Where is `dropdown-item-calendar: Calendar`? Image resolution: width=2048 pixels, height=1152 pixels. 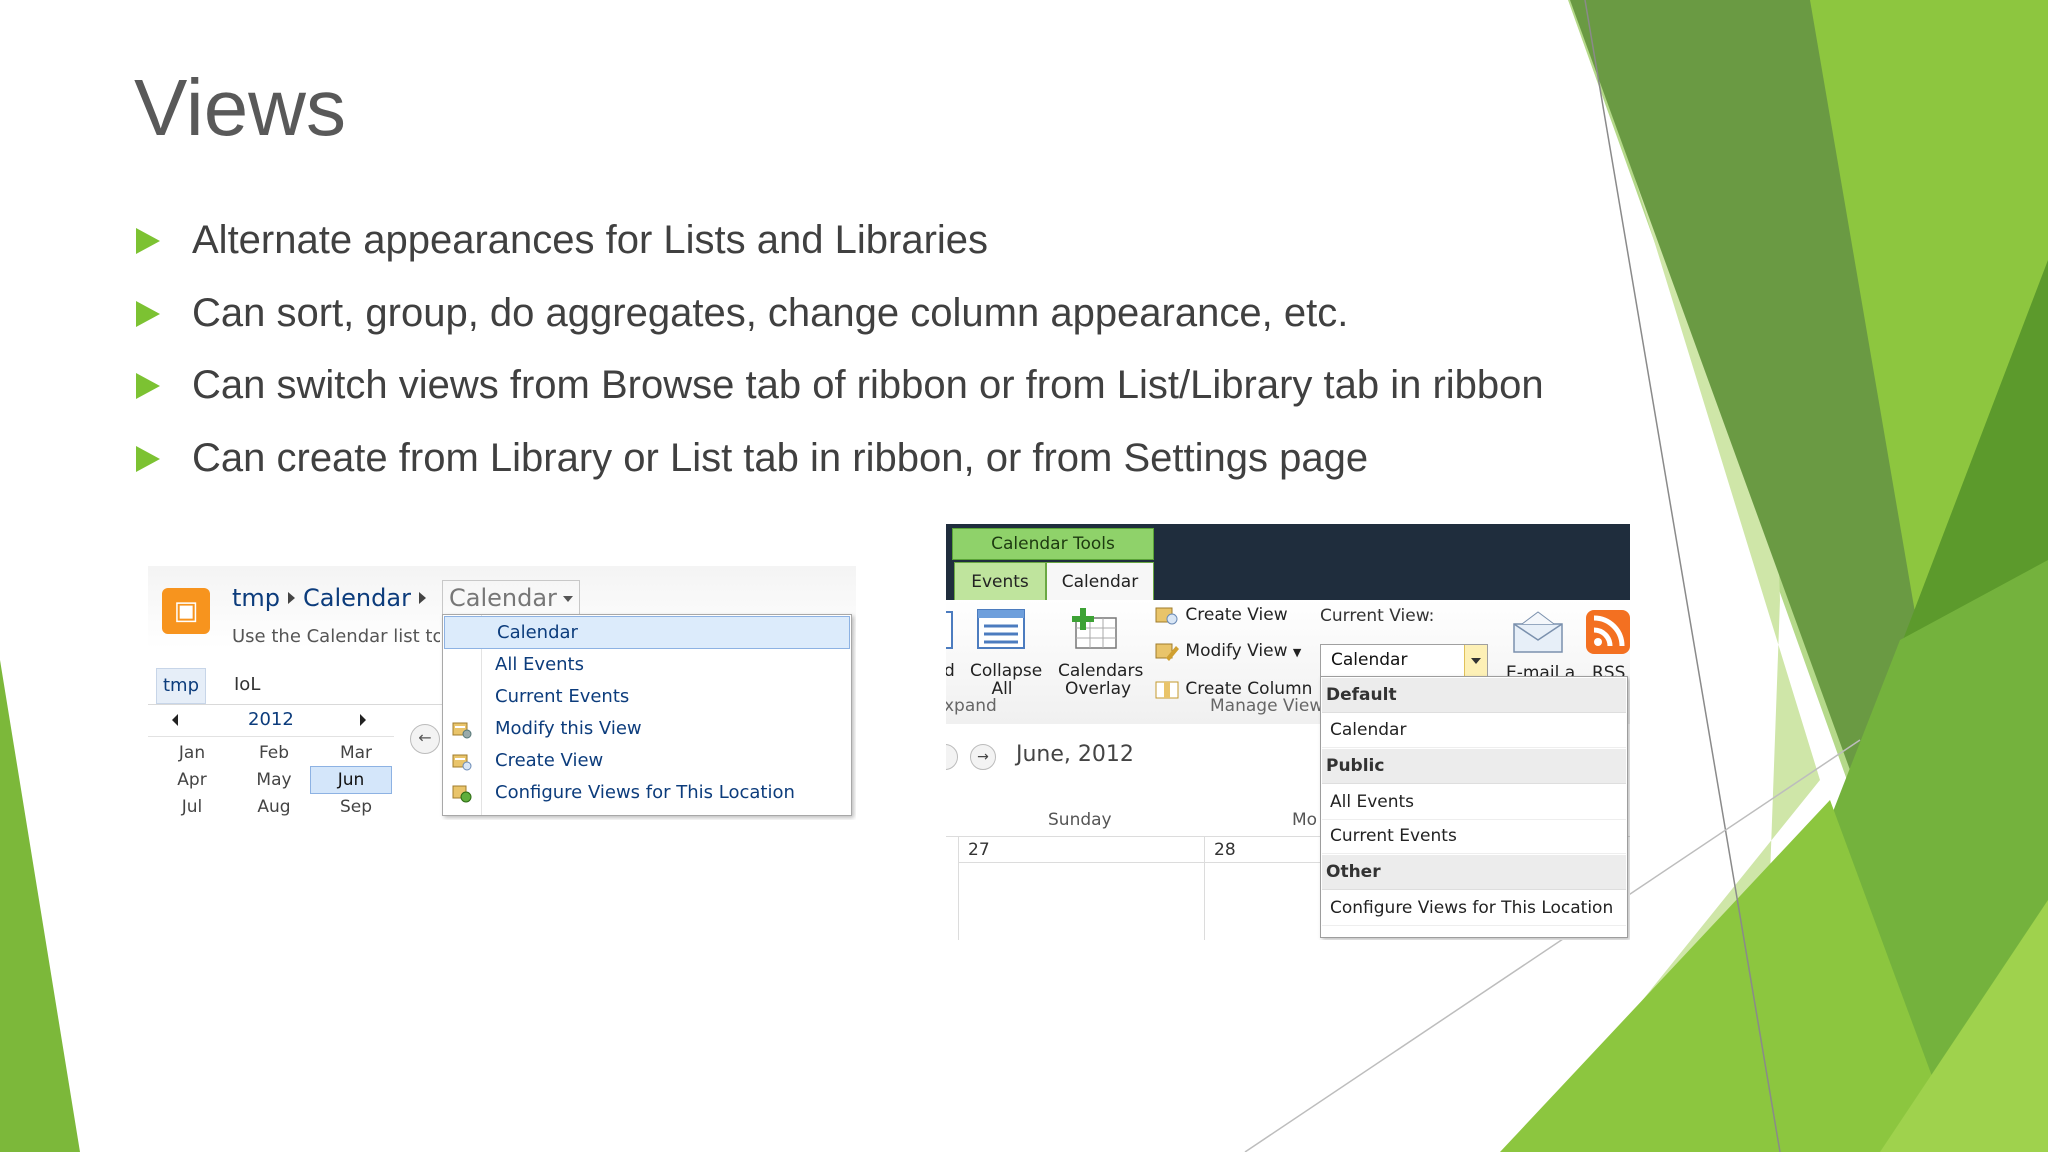 dropdown-item-calendar: Calendar is located at coordinates (1474, 730).